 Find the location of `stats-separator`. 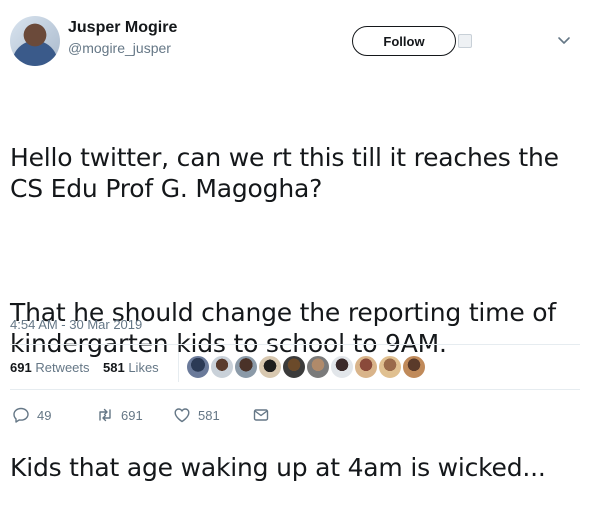

stats-separator is located at coordinates (178, 367).